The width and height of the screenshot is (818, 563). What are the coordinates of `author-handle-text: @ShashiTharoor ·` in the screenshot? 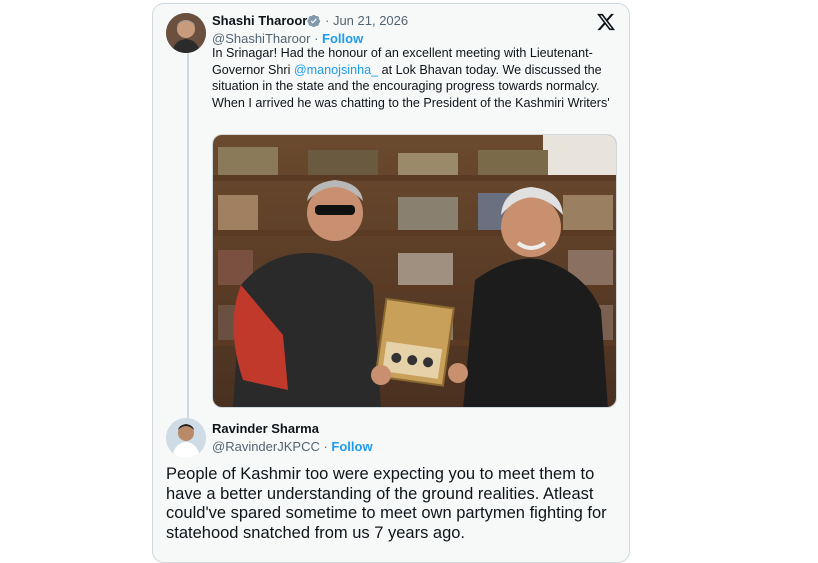 It's located at (267, 38).